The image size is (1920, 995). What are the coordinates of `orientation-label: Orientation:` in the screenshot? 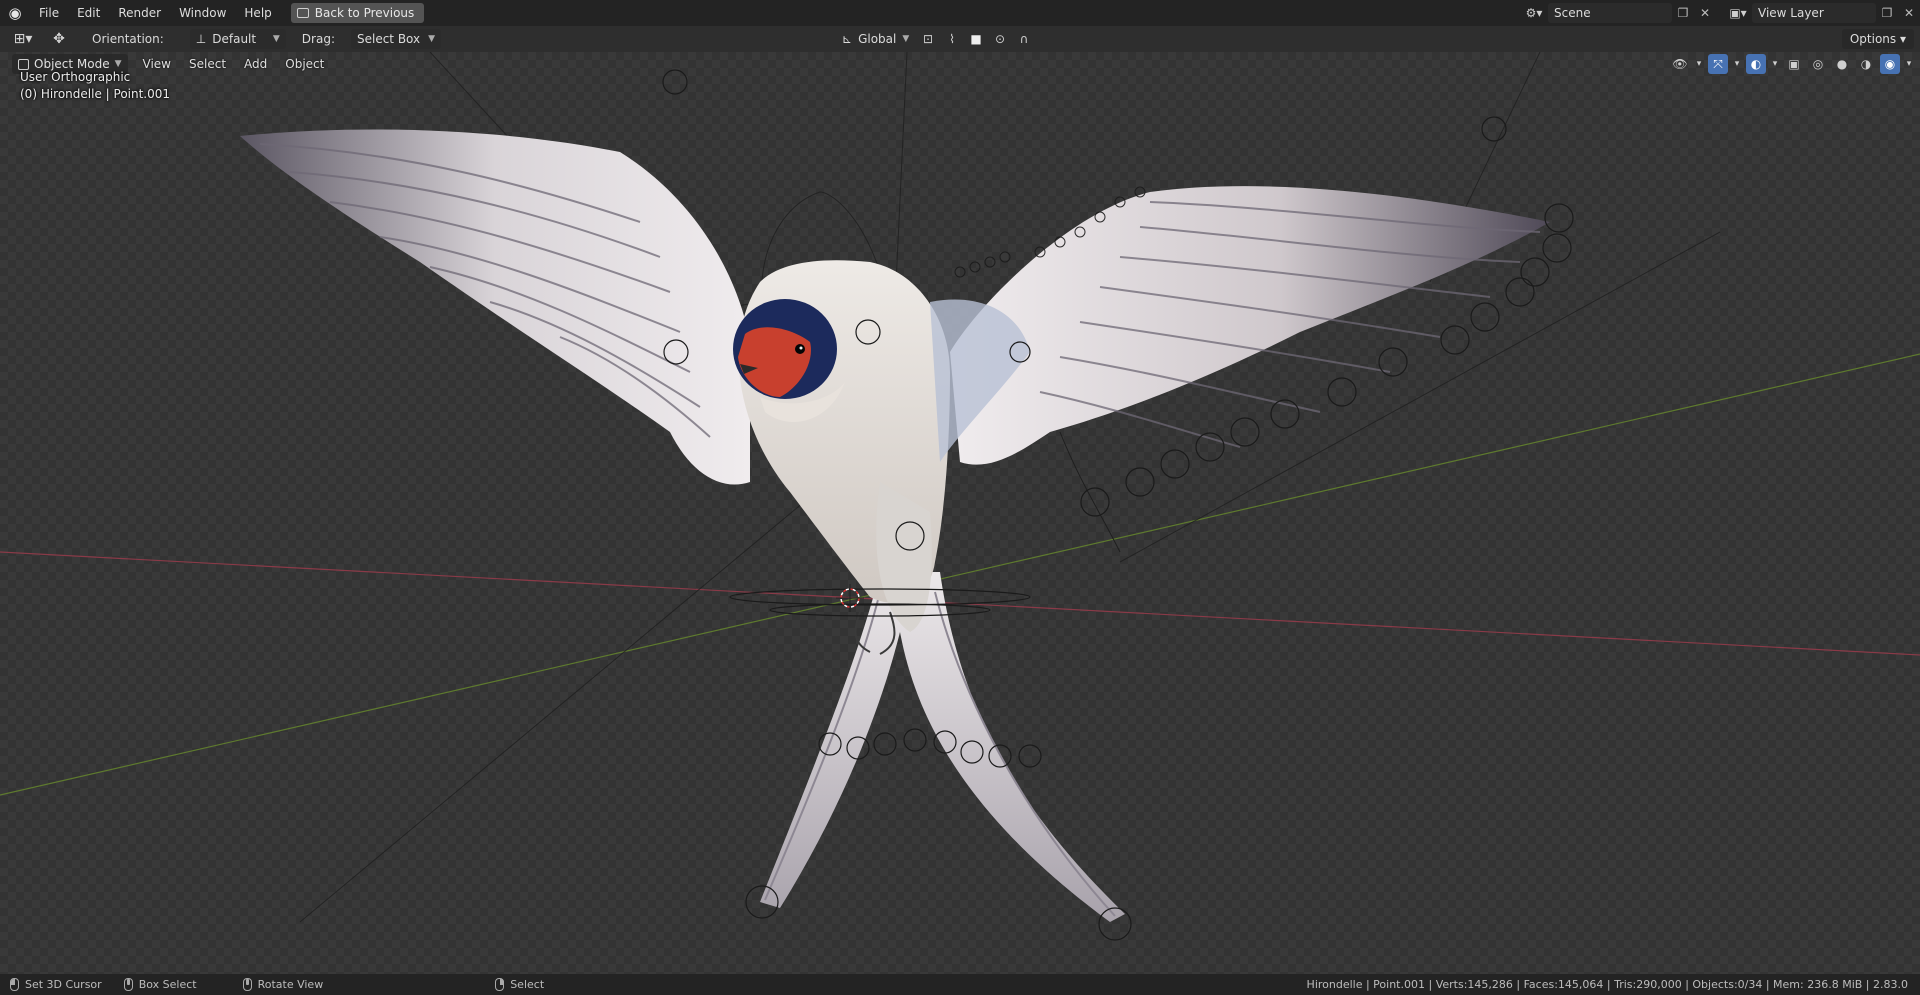 It's located at (128, 39).